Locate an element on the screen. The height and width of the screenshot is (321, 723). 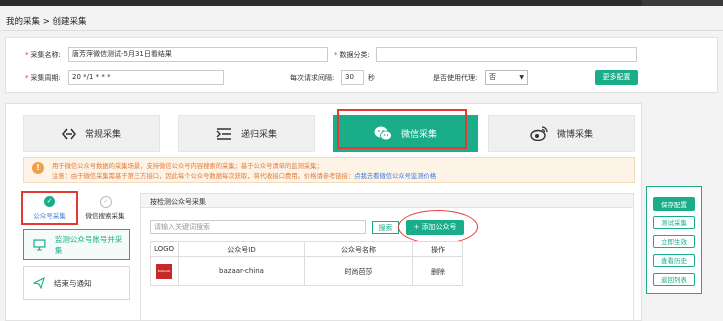
breadcrumb: 我的采集 > 创建采集 is located at coordinates (46, 22).